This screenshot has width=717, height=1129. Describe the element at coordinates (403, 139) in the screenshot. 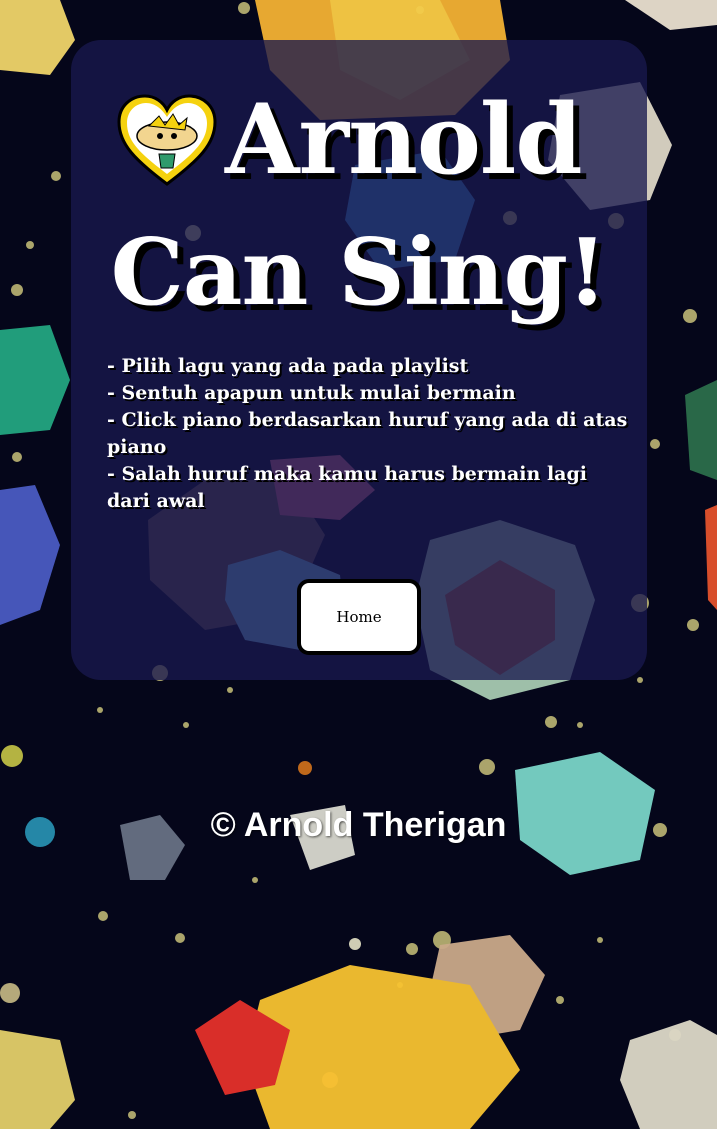

I see `page-title-line1: Arnold` at that location.